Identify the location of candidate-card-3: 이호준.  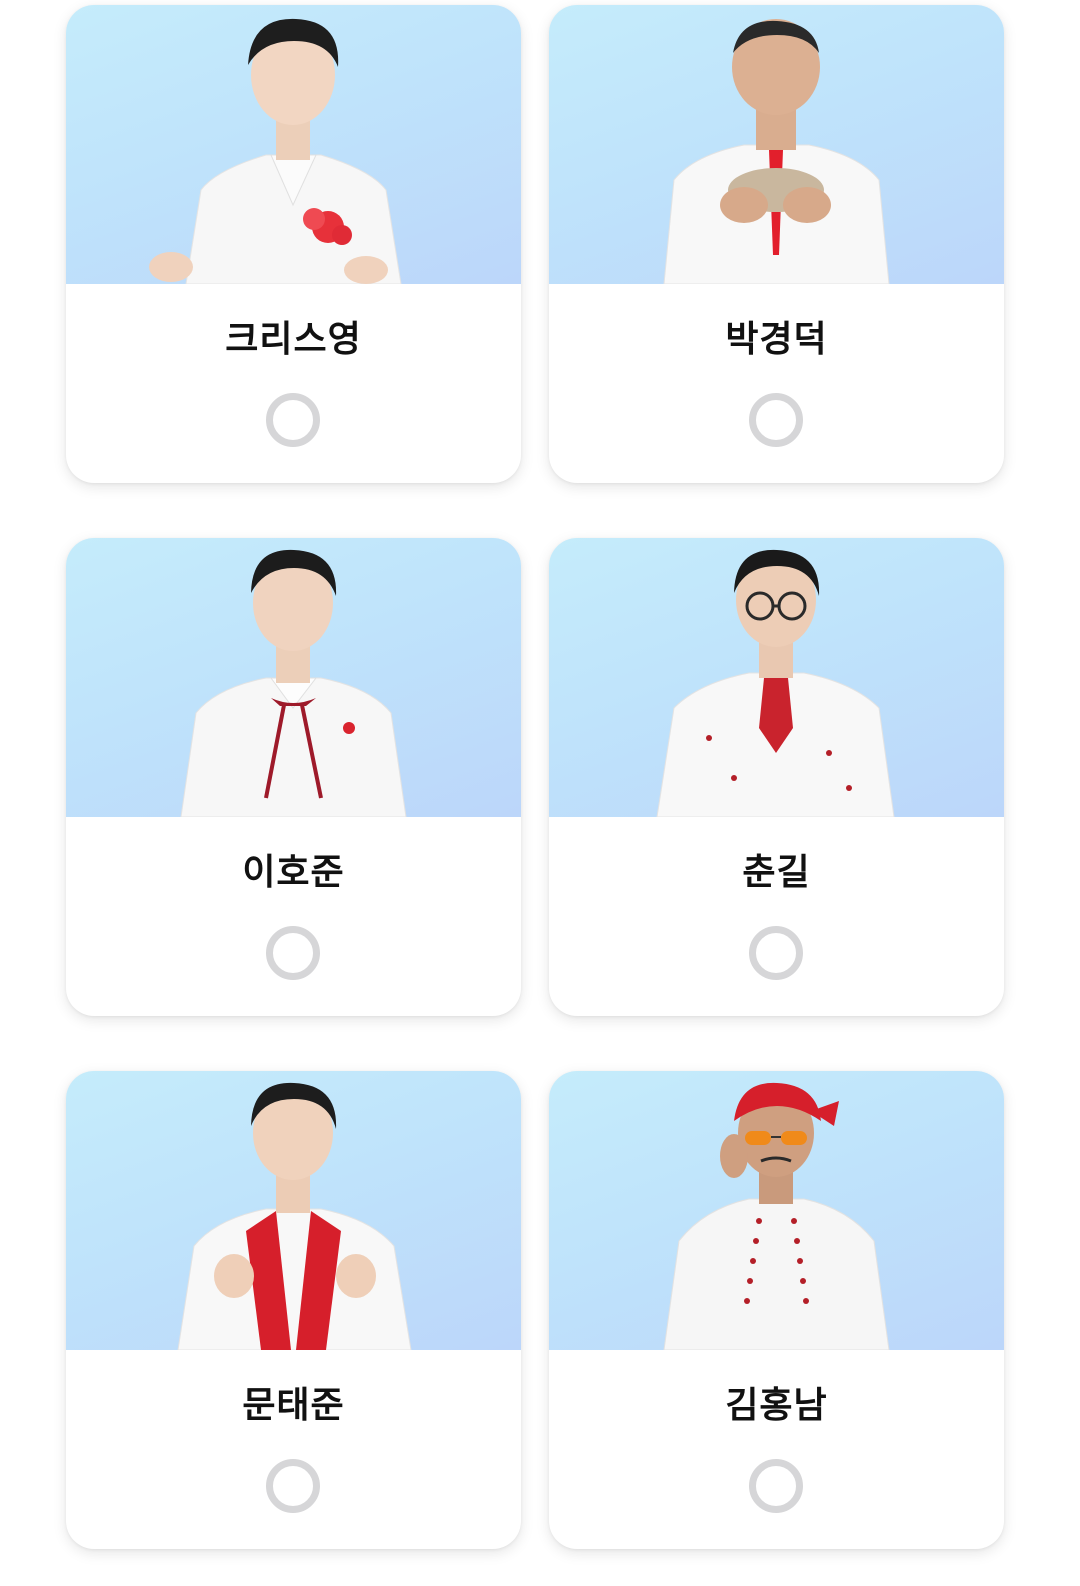
(293, 777).